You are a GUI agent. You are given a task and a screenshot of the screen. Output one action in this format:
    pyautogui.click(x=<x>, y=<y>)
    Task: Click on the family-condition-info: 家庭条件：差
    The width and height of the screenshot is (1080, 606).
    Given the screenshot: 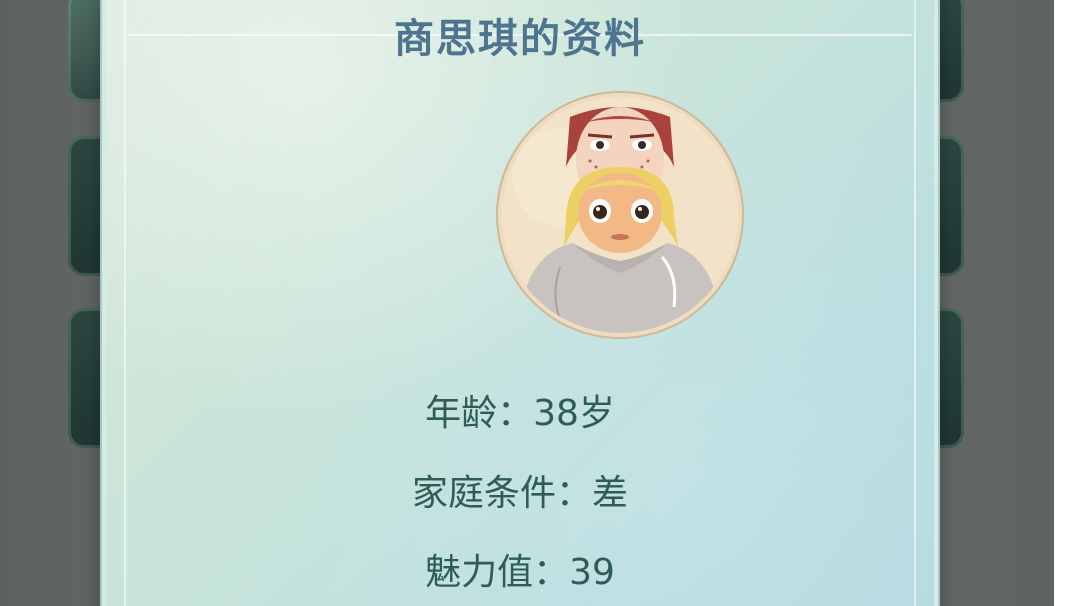 What is the action you would take?
    pyautogui.click(x=519, y=493)
    